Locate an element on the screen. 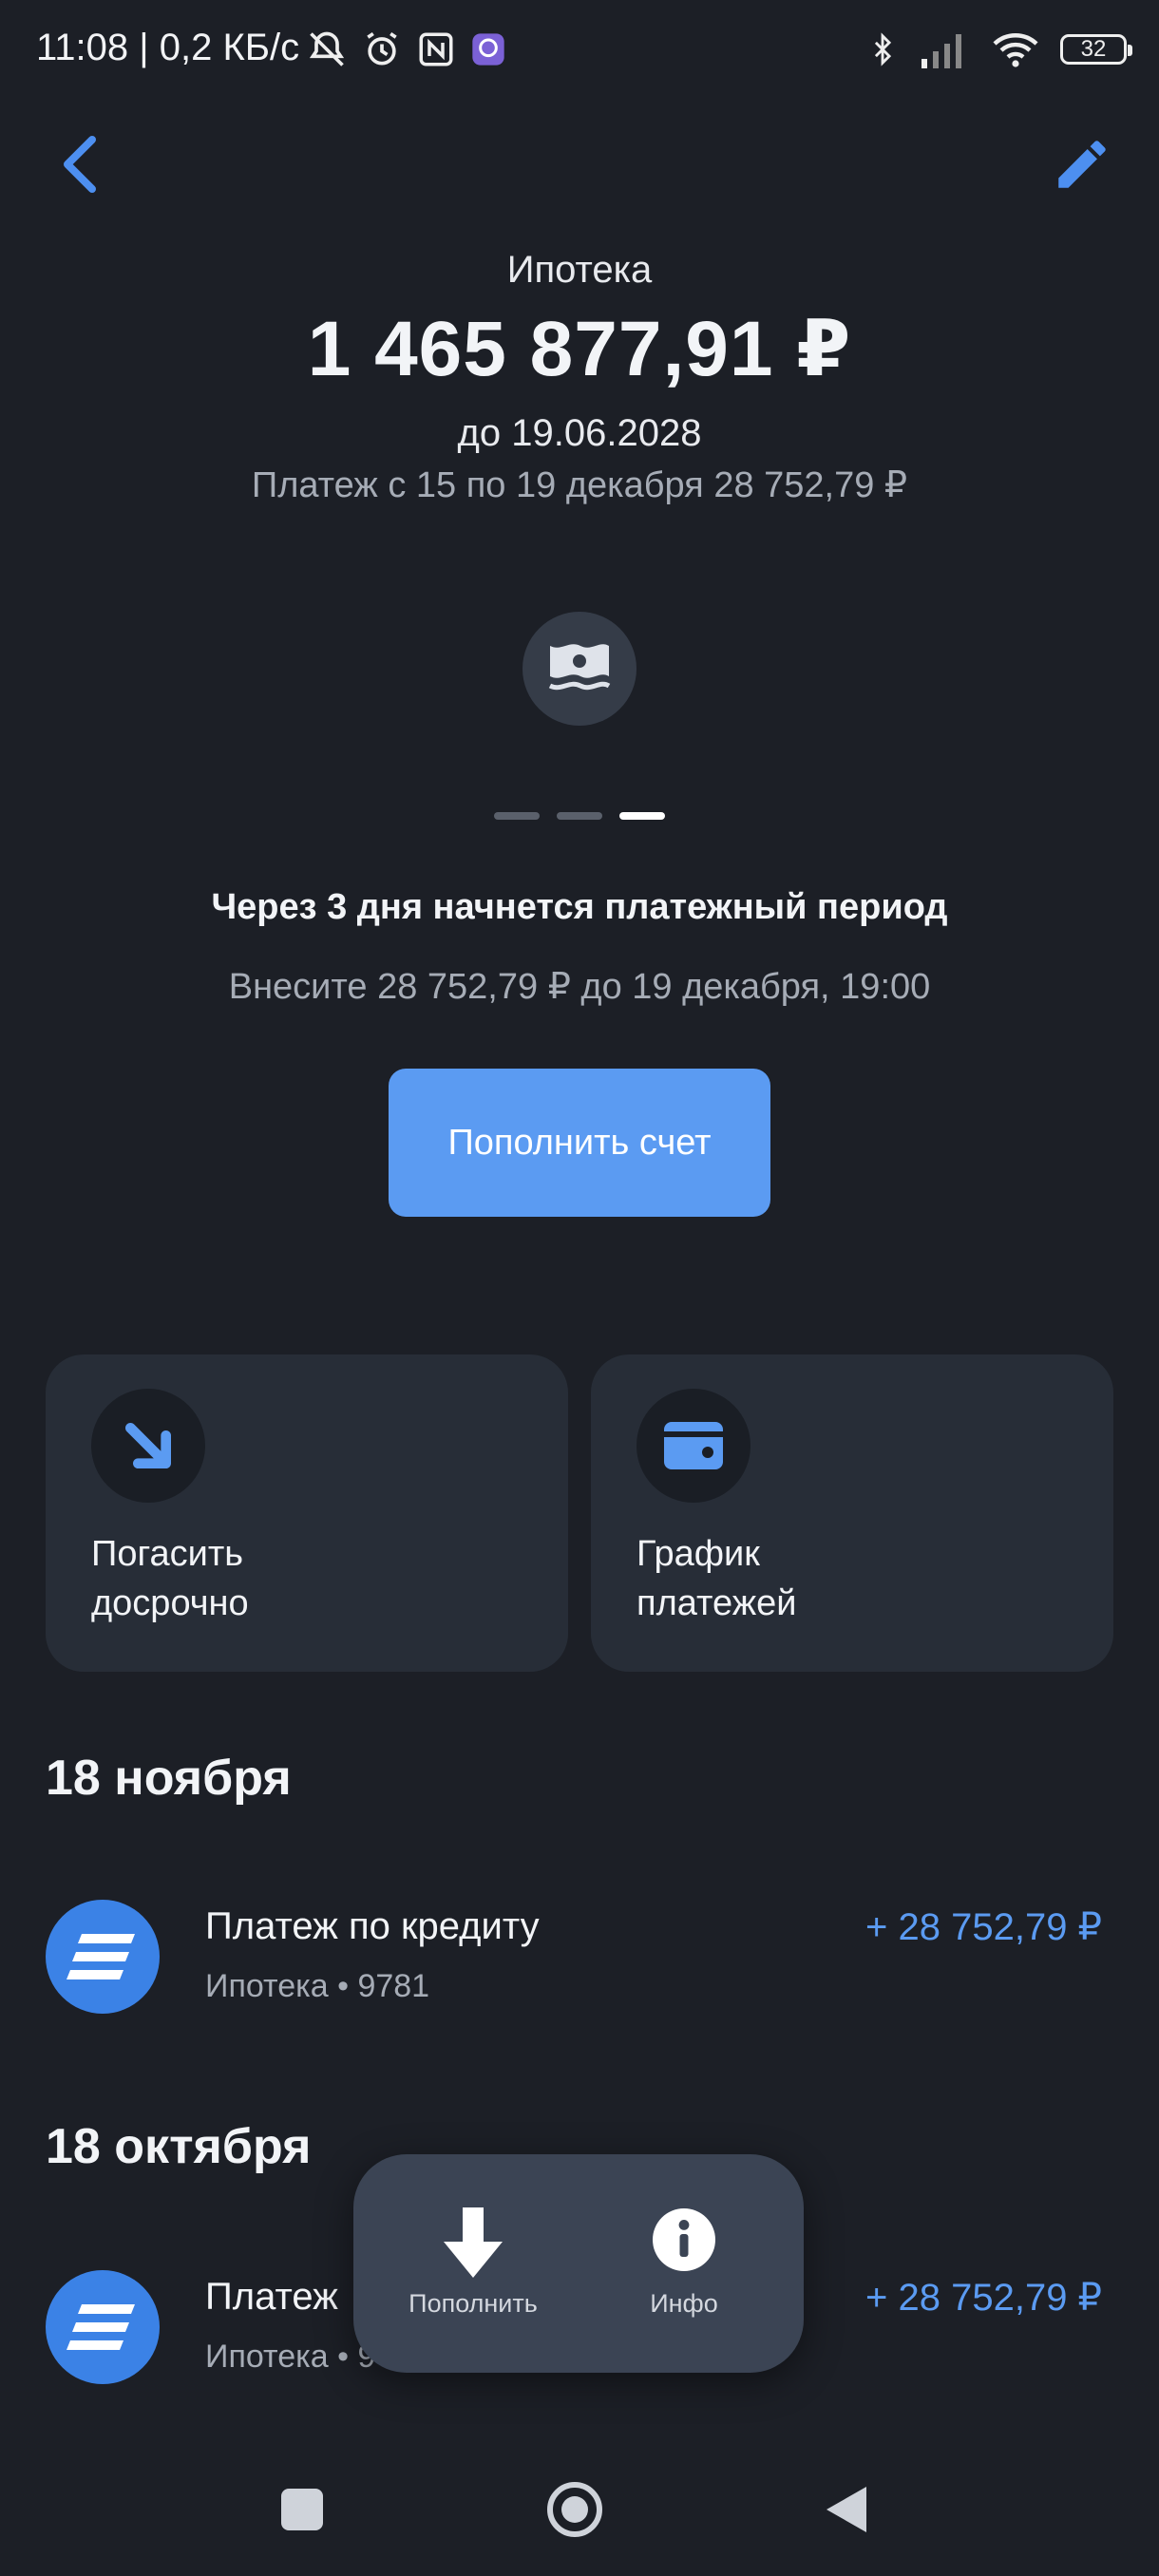 The width and height of the screenshot is (1159, 2576). carousel-dot-active is located at coordinates (642, 816).